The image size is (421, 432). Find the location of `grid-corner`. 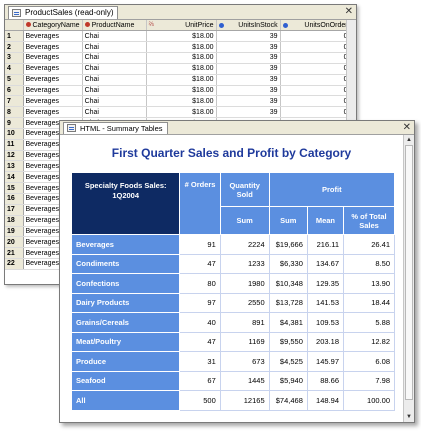

grid-corner is located at coordinates (14, 26).